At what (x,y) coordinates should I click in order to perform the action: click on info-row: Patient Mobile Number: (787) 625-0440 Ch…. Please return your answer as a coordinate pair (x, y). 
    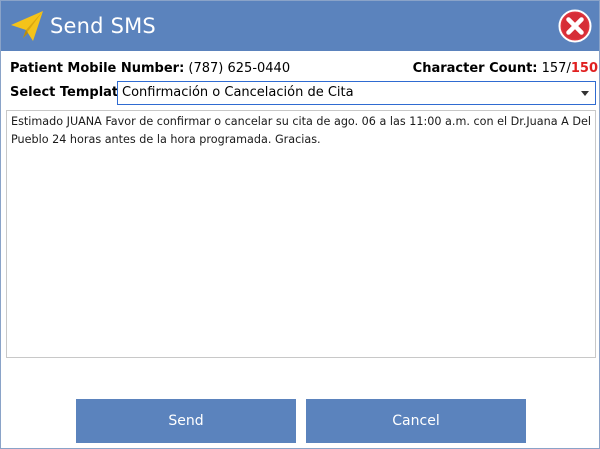
    Looking at the image, I should click on (304, 69).